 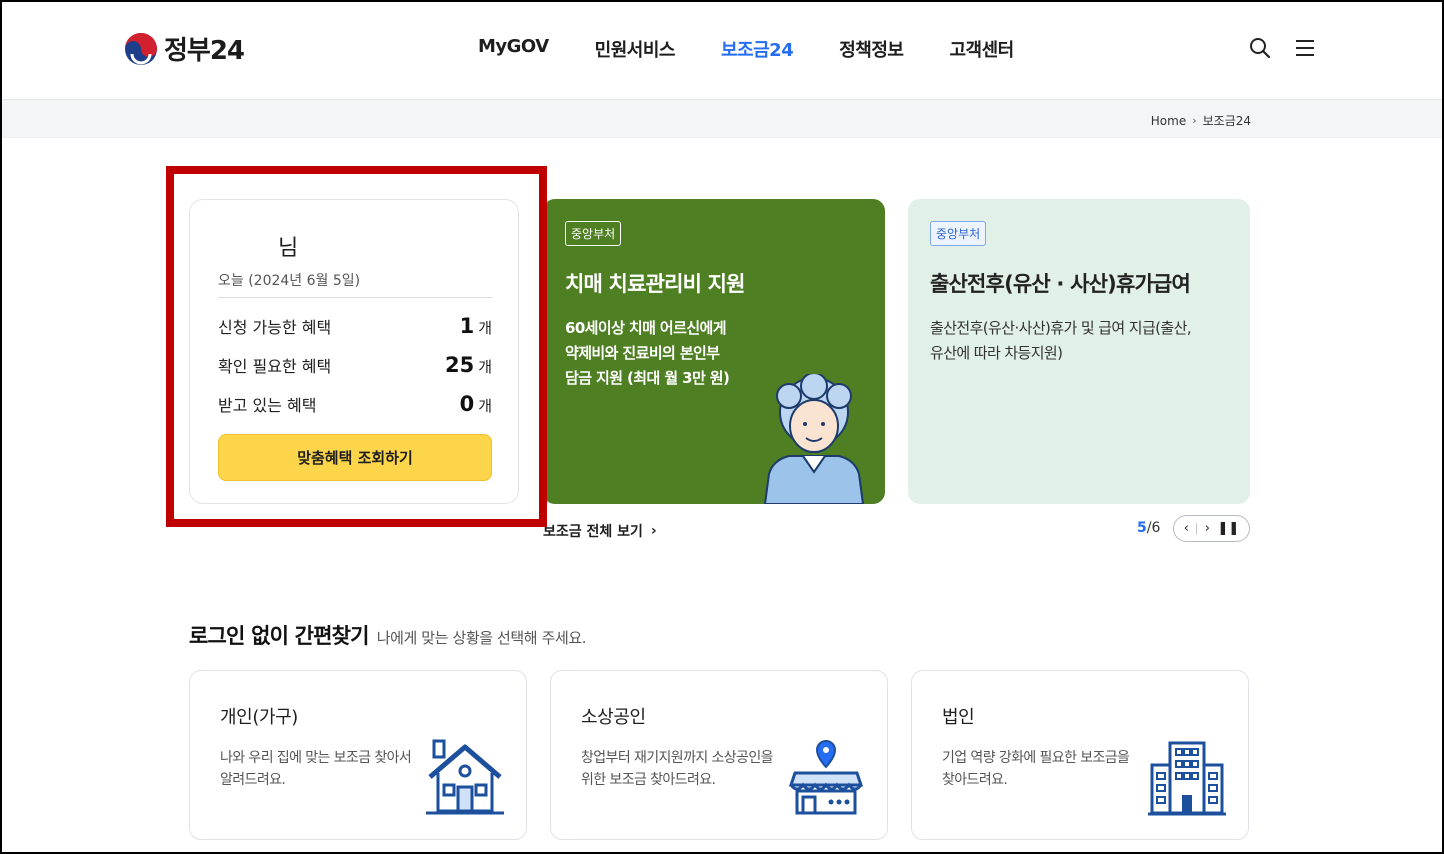 What do you see at coordinates (1168, 121) in the screenshot?
I see `breadcrumb-home: Home` at bounding box center [1168, 121].